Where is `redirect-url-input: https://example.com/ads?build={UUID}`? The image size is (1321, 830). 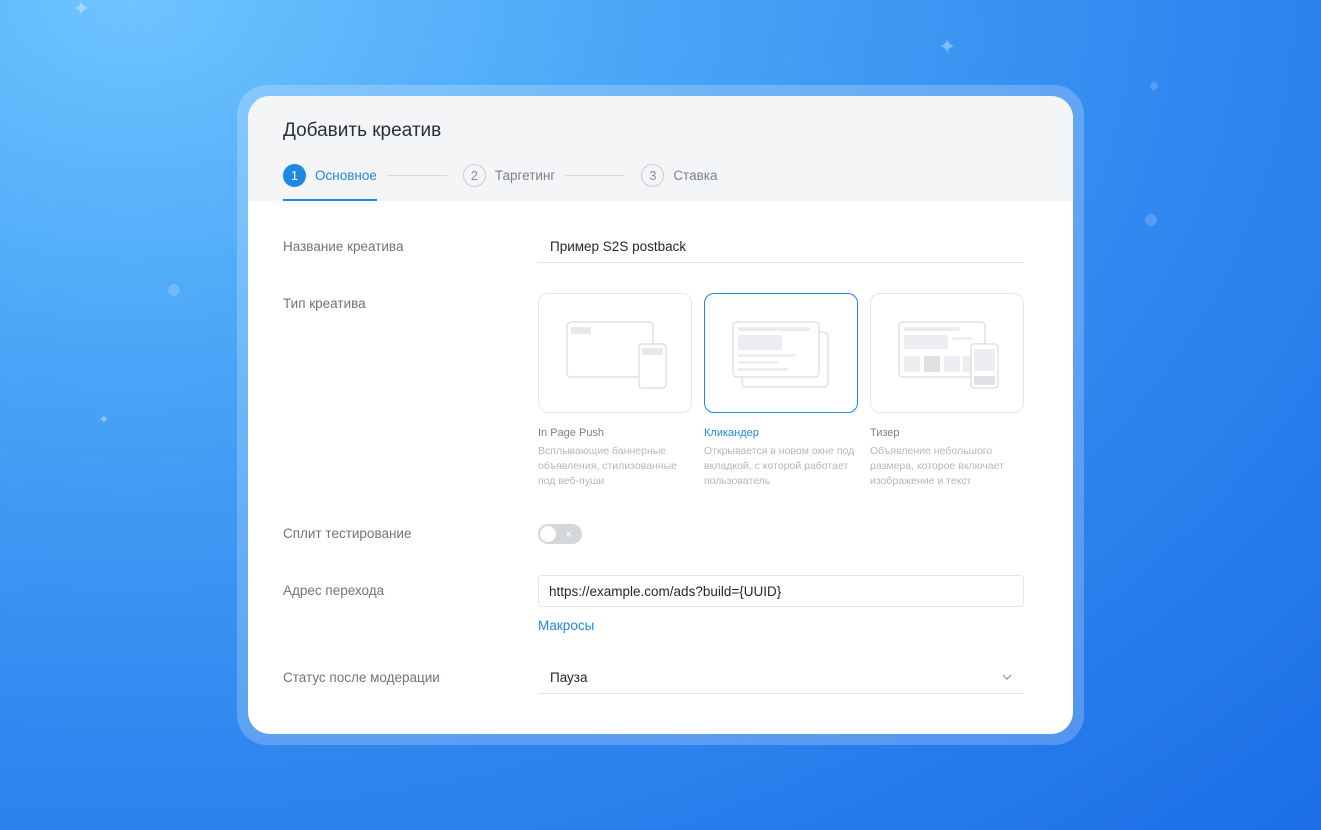 redirect-url-input: https://example.com/ads?build={UUID} is located at coordinates (781, 591).